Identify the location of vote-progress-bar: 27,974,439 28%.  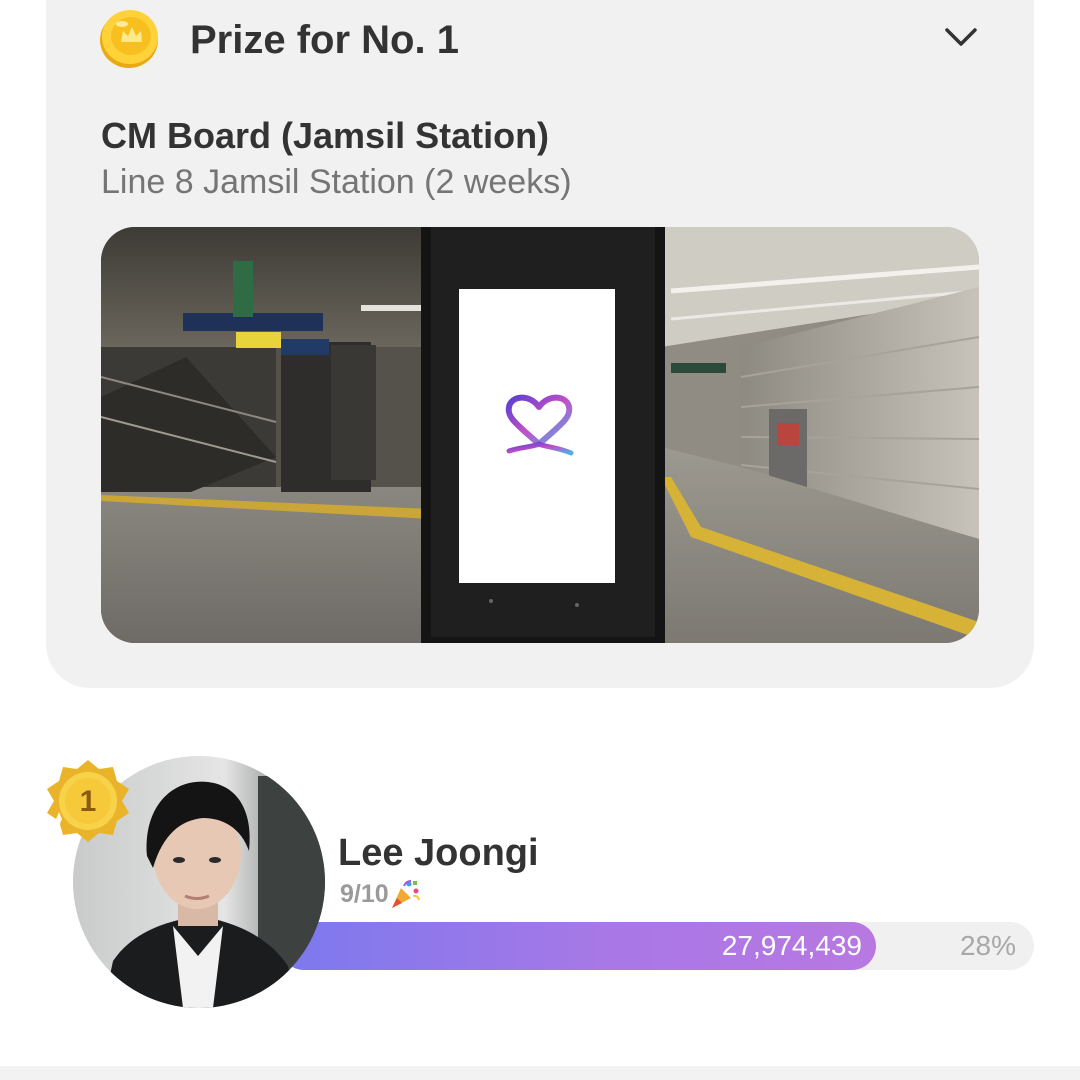
(657, 946).